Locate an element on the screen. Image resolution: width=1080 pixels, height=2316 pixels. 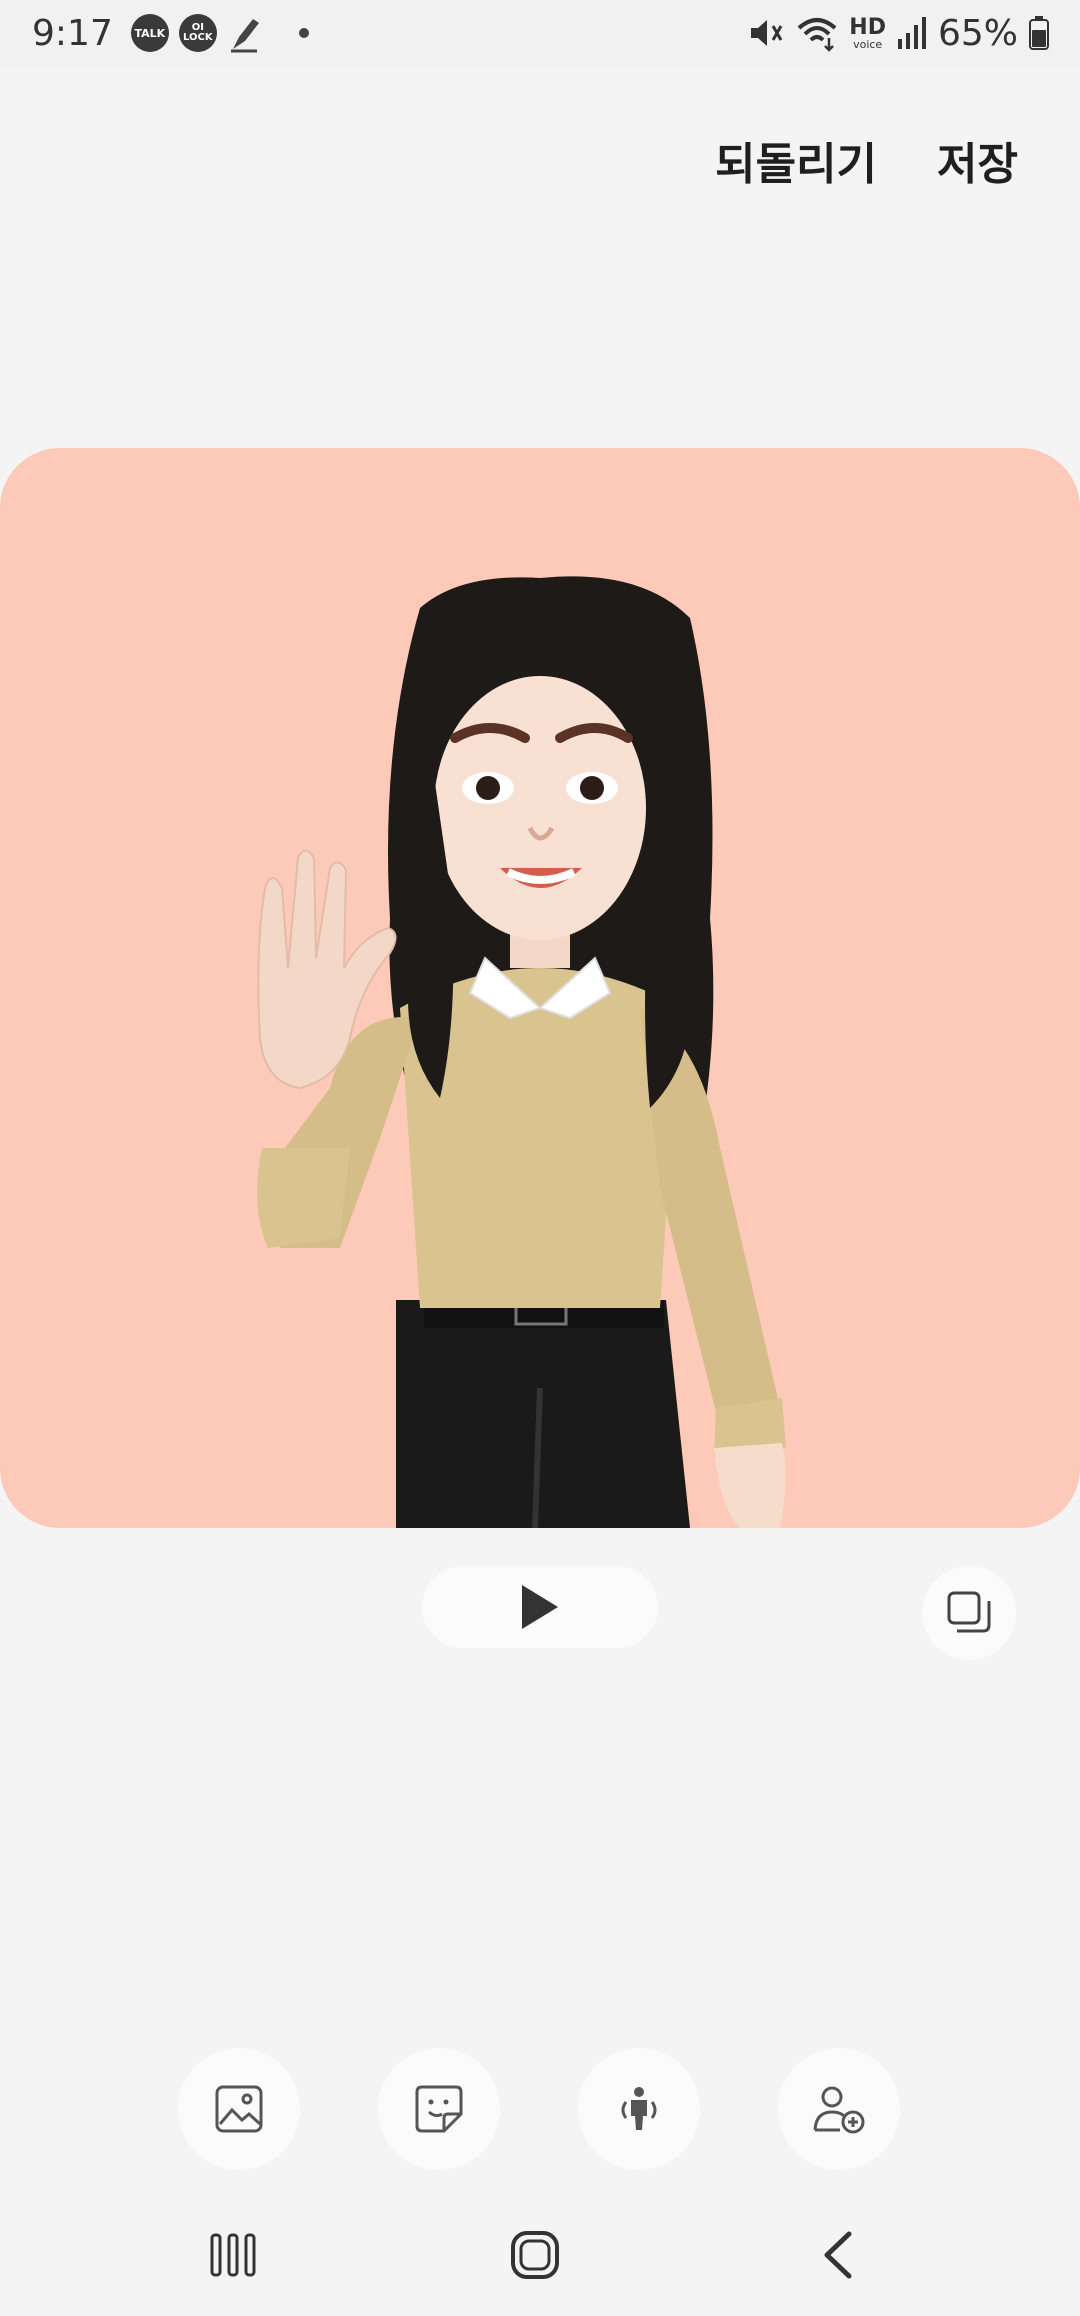
image-button is located at coordinates (239, 2109).